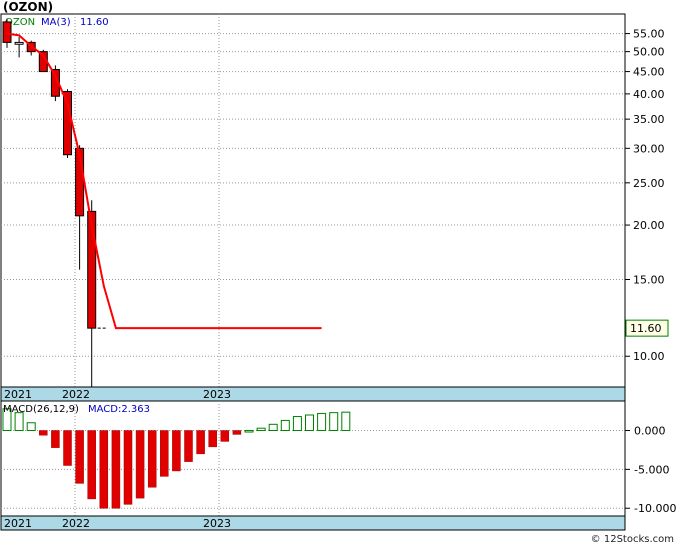 This screenshot has width=680, height=546. What do you see at coordinates (217, 394) in the screenshot?
I see `price-x-label: 2023` at bounding box center [217, 394].